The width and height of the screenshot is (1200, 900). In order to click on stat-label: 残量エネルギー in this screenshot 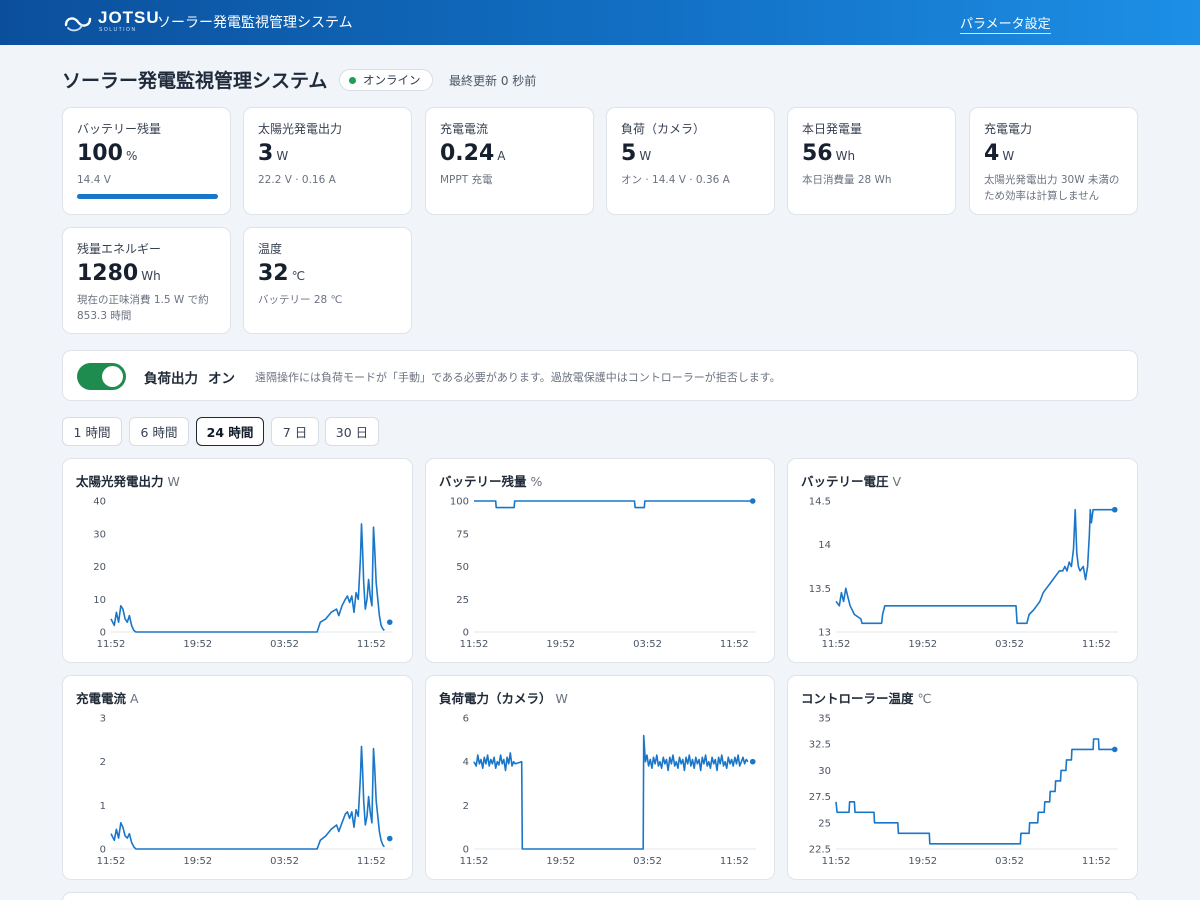, I will do `click(119, 249)`.